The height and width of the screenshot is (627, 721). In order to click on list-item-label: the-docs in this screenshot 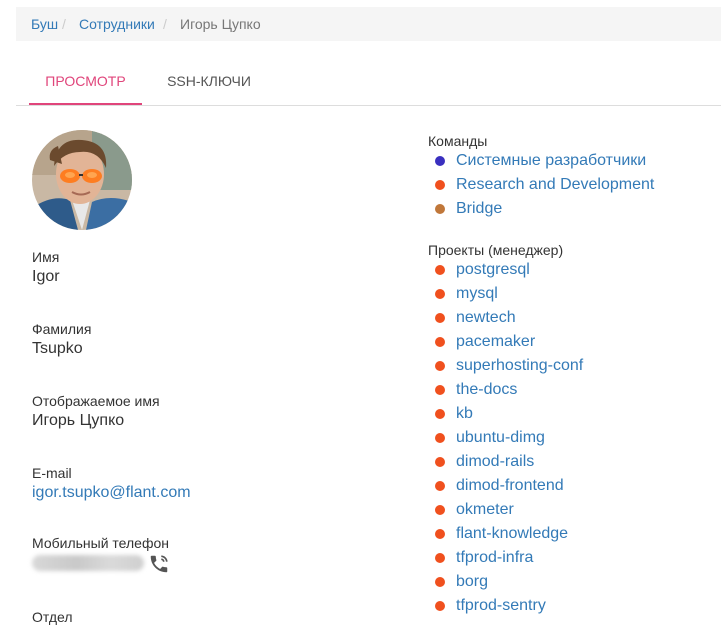, I will do `click(486, 390)`.